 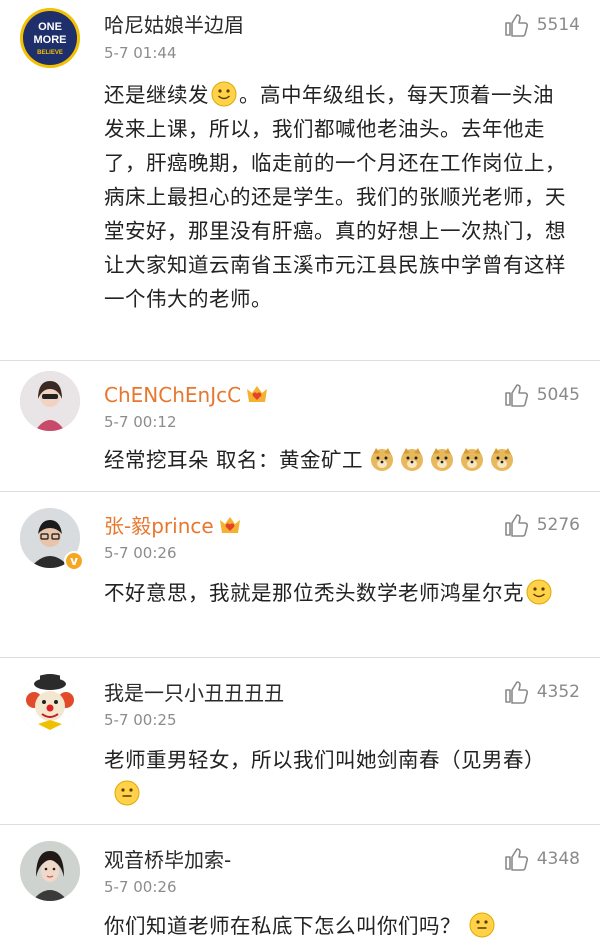 I want to click on doge-emoji-group, so click(x=442, y=460).